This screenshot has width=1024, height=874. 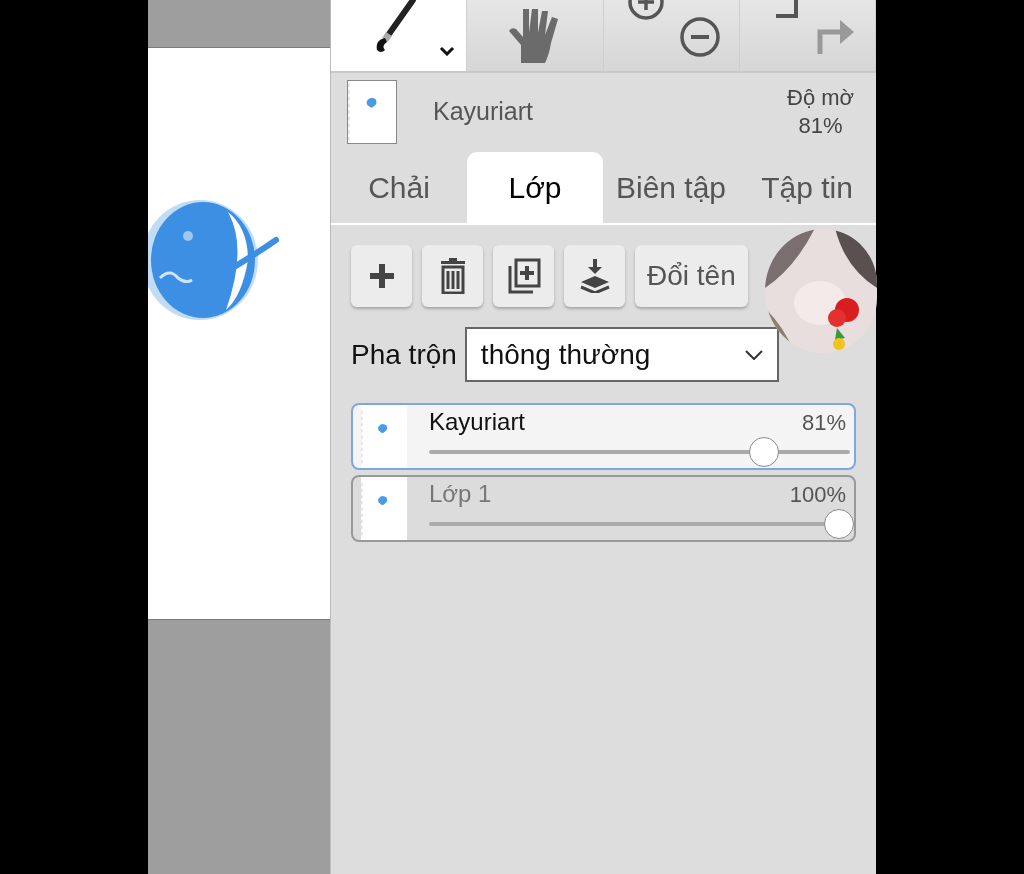 I want to click on layer-name: Lớp 1, so click(x=460, y=494).